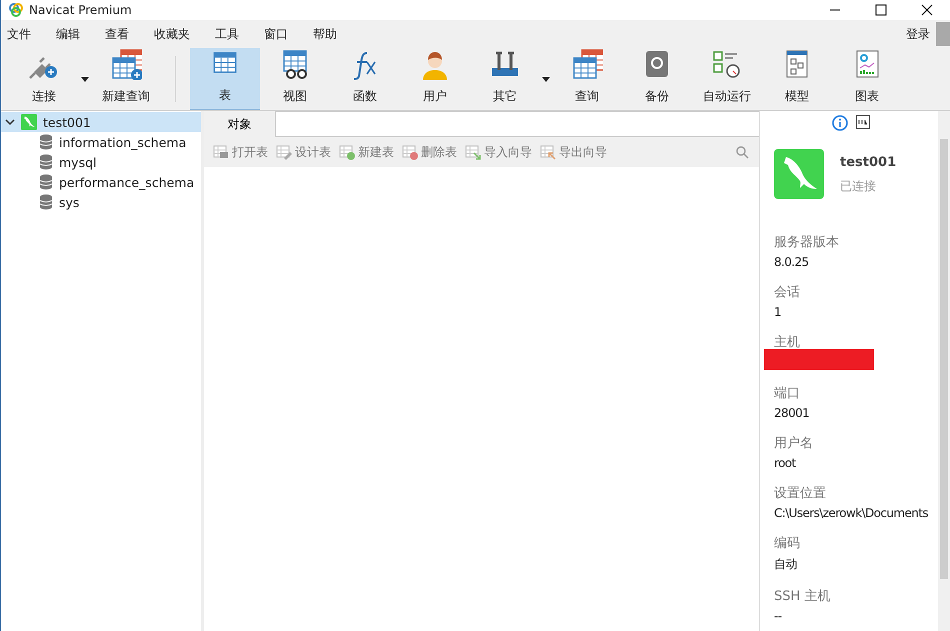 Image resolution: width=950 pixels, height=631 pixels. What do you see at coordinates (366, 152) in the screenshot?
I see `table-action-button: 新建表` at bounding box center [366, 152].